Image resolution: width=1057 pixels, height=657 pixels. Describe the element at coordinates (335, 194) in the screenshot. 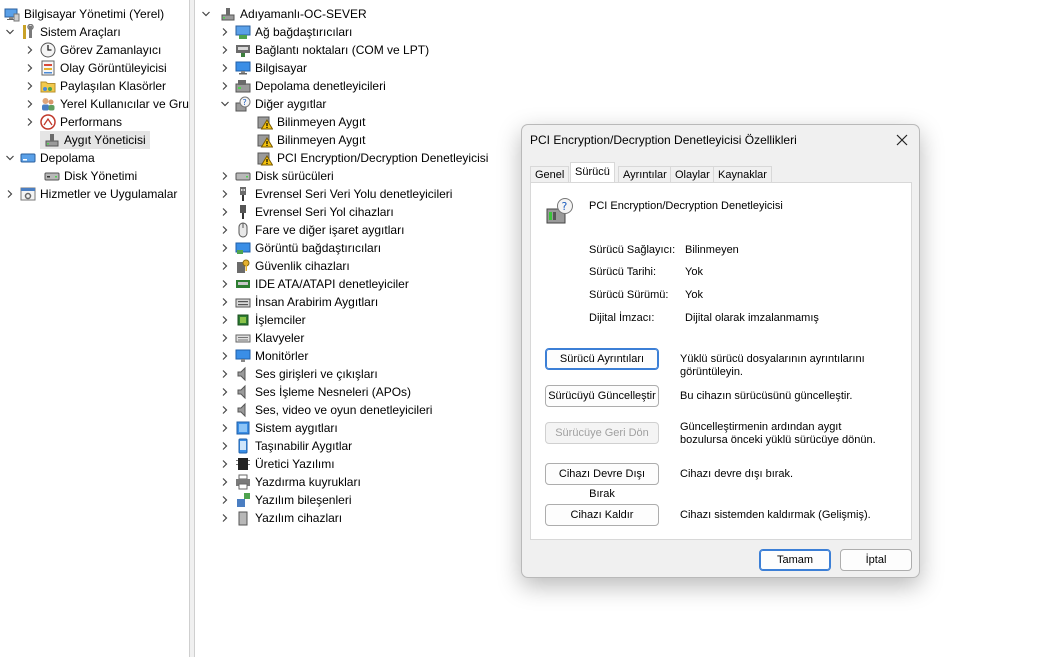

I see `device-category-row: Evrensel Seri Veri Yolu denetleyicileri` at that location.